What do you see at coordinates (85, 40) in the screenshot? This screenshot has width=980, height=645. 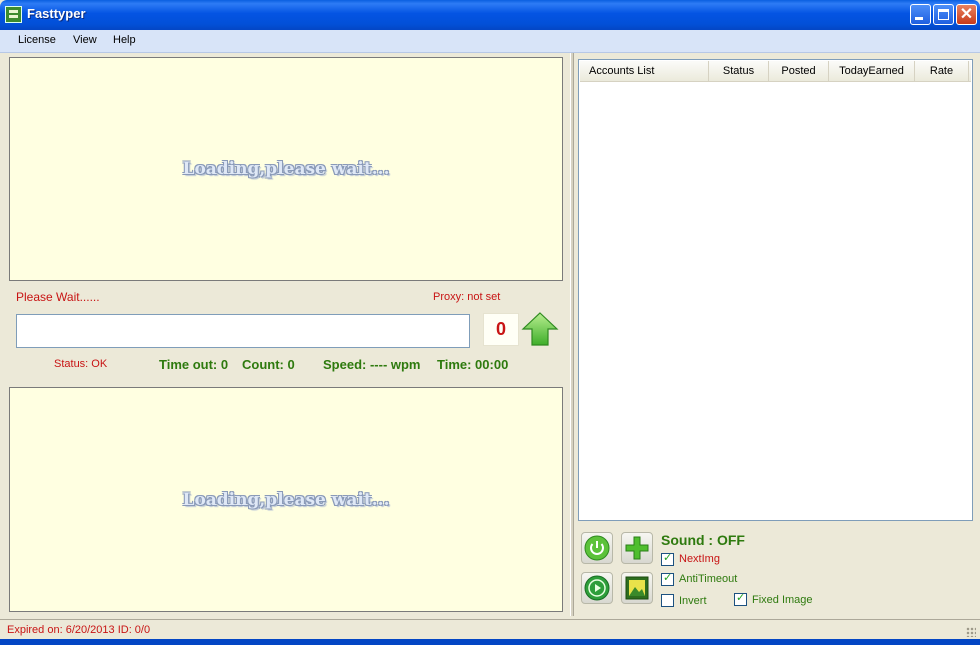 I see `menu-view: View` at bounding box center [85, 40].